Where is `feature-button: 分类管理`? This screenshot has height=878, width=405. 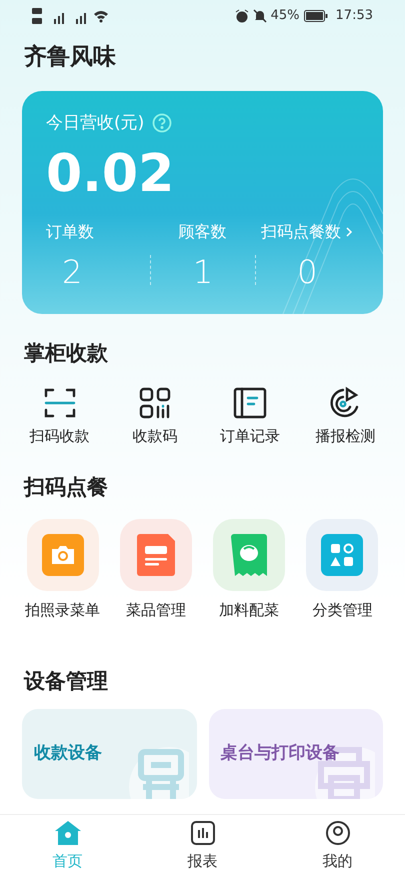
feature-button: 分类管理 is located at coordinates (342, 570).